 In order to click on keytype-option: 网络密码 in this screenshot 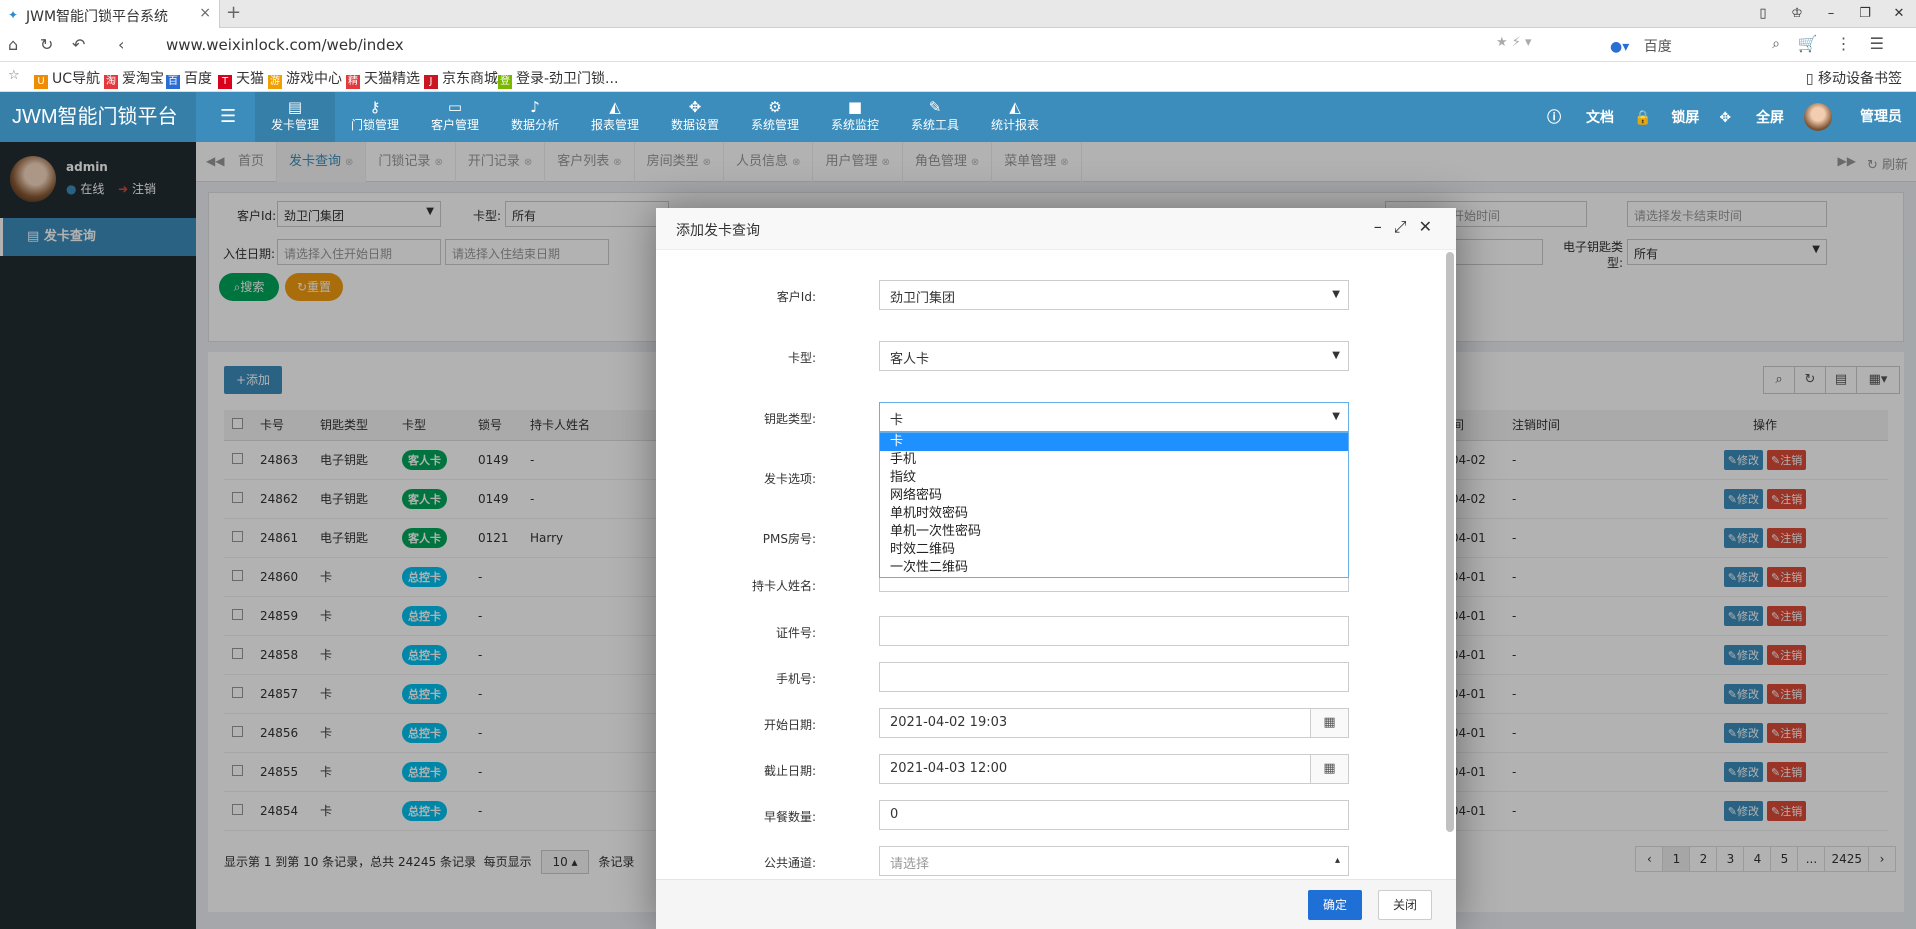, I will do `click(1114, 496)`.